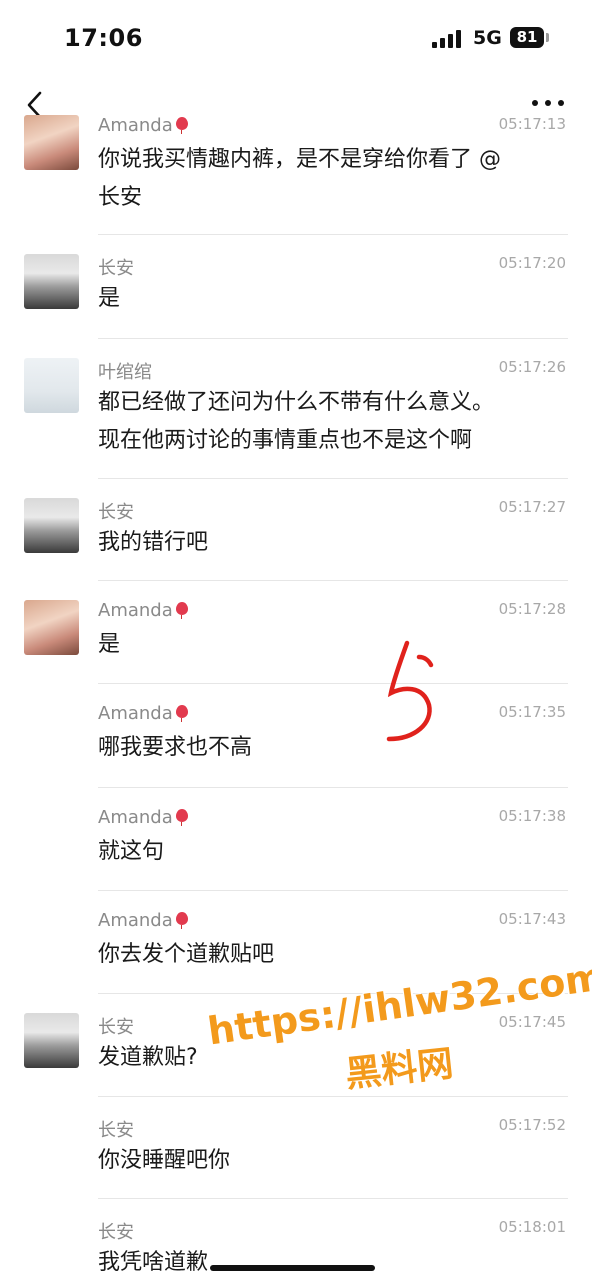 This screenshot has height=1282, width=592. What do you see at coordinates (410, 691) in the screenshot?
I see `handwritten-mark-icon` at bounding box center [410, 691].